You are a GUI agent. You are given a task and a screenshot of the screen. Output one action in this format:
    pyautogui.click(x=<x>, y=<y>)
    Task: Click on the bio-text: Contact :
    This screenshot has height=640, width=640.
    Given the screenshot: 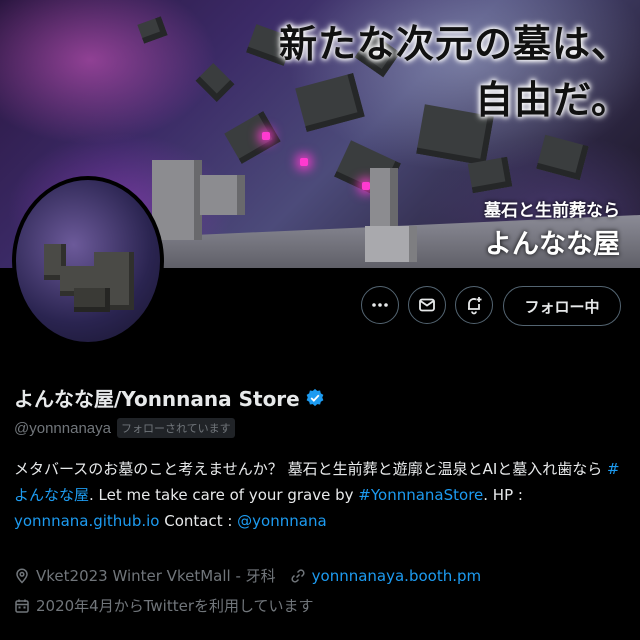 What is the action you would take?
    pyautogui.click(x=198, y=521)
    